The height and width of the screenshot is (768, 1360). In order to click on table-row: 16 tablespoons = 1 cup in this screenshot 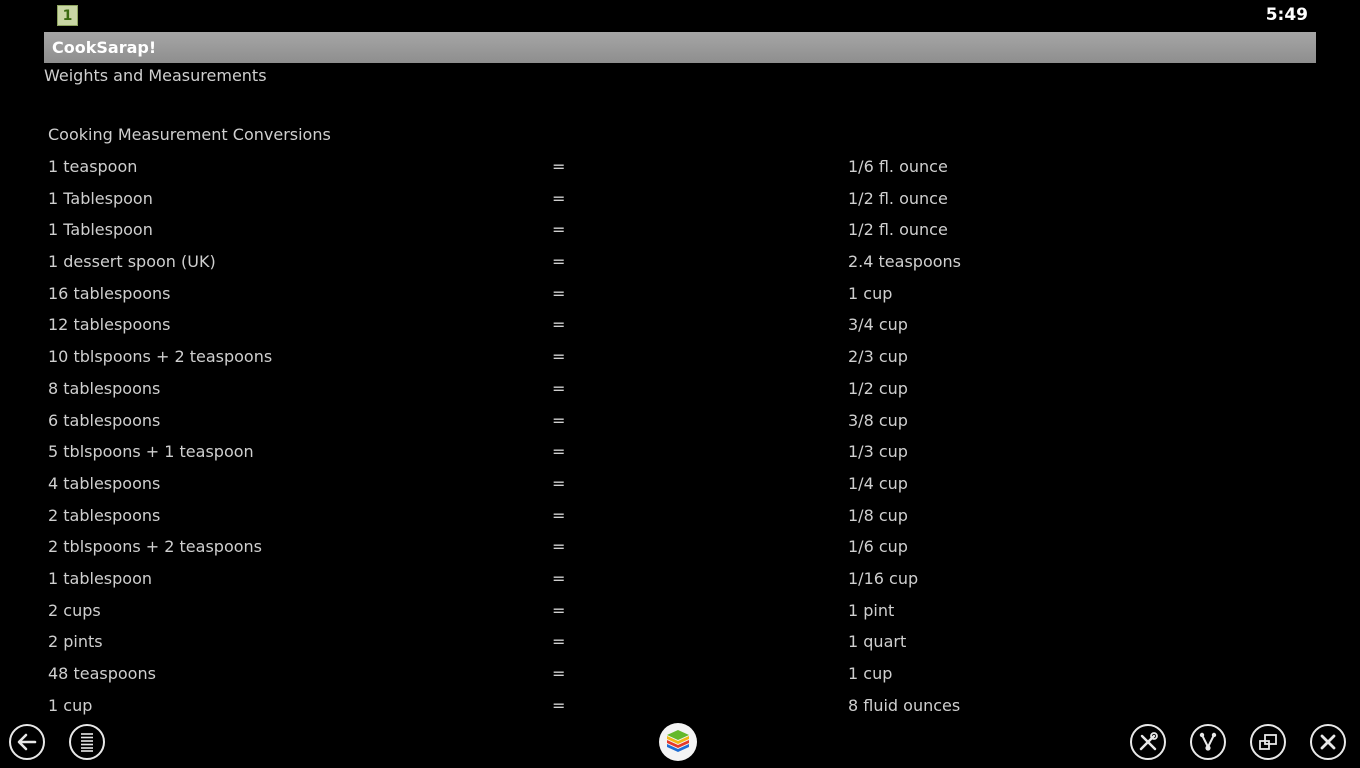, I will do `click(678, 295)`.